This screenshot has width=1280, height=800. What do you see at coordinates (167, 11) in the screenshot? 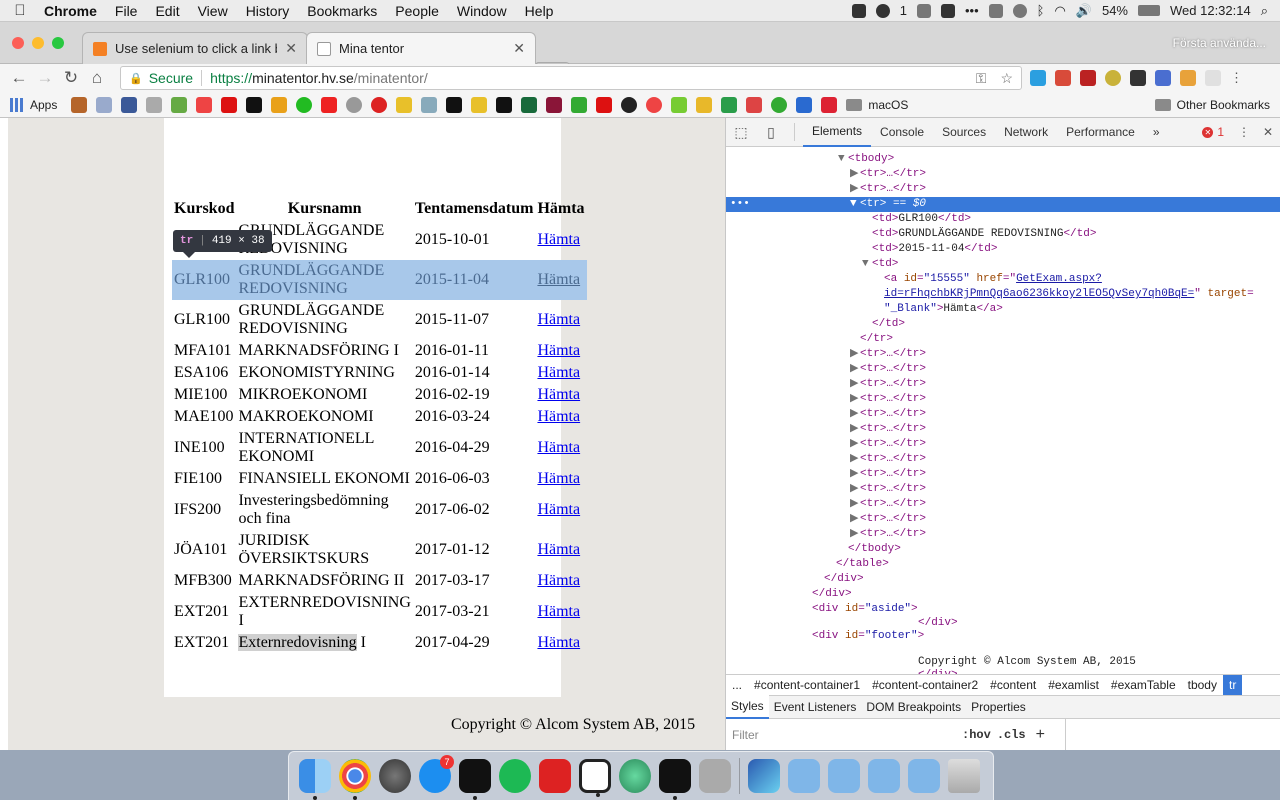
I see `menu-edit: Edit` at bounding box center [167, 11].